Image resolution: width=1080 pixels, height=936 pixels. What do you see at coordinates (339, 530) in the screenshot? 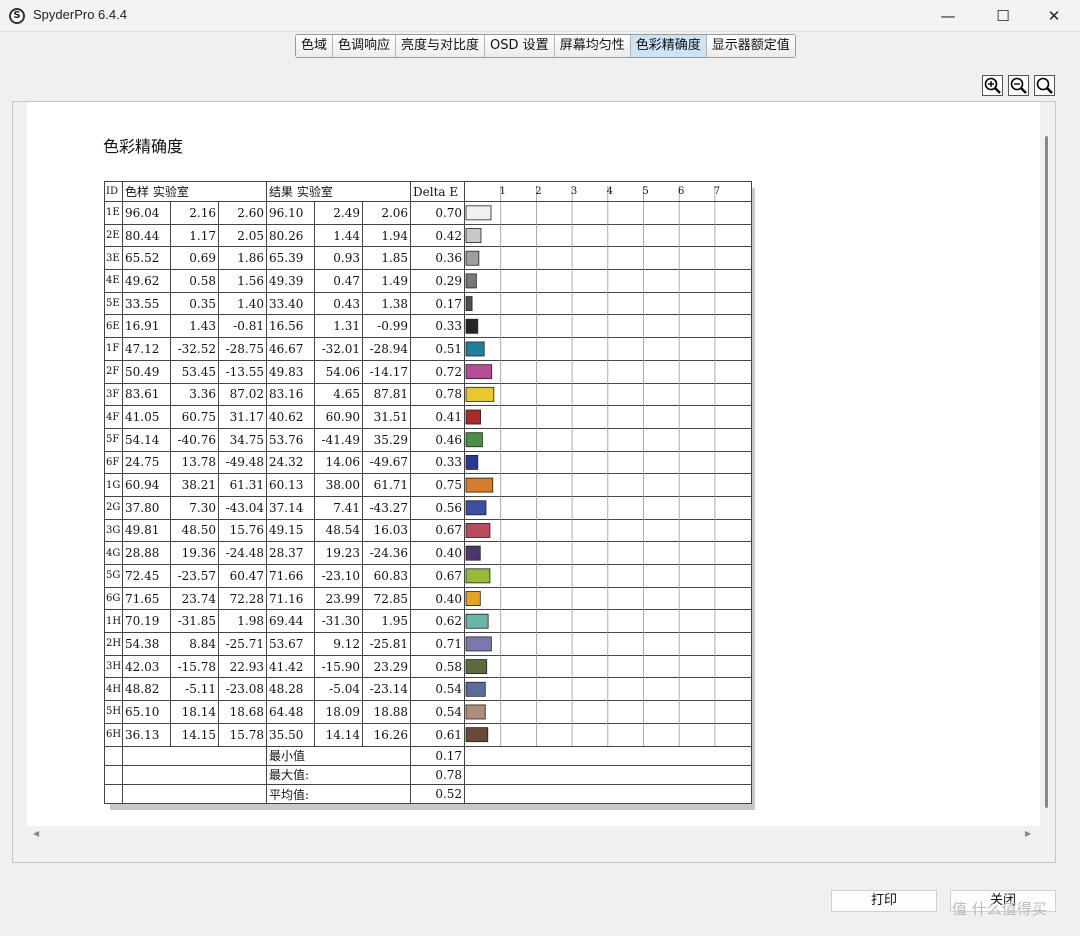
I see `result-a: 48.54` at bounding box center [339, 530].